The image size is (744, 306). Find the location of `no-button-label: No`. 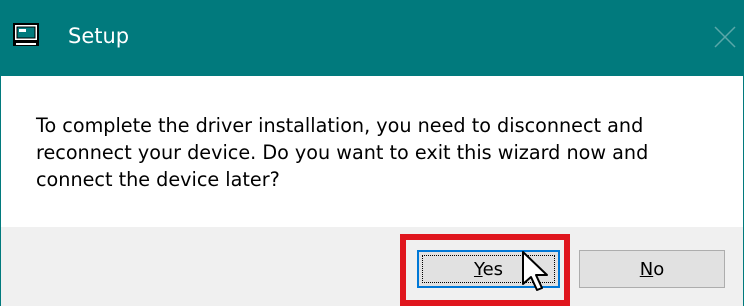

no-button-label: No is located at coordinates (652, 269).